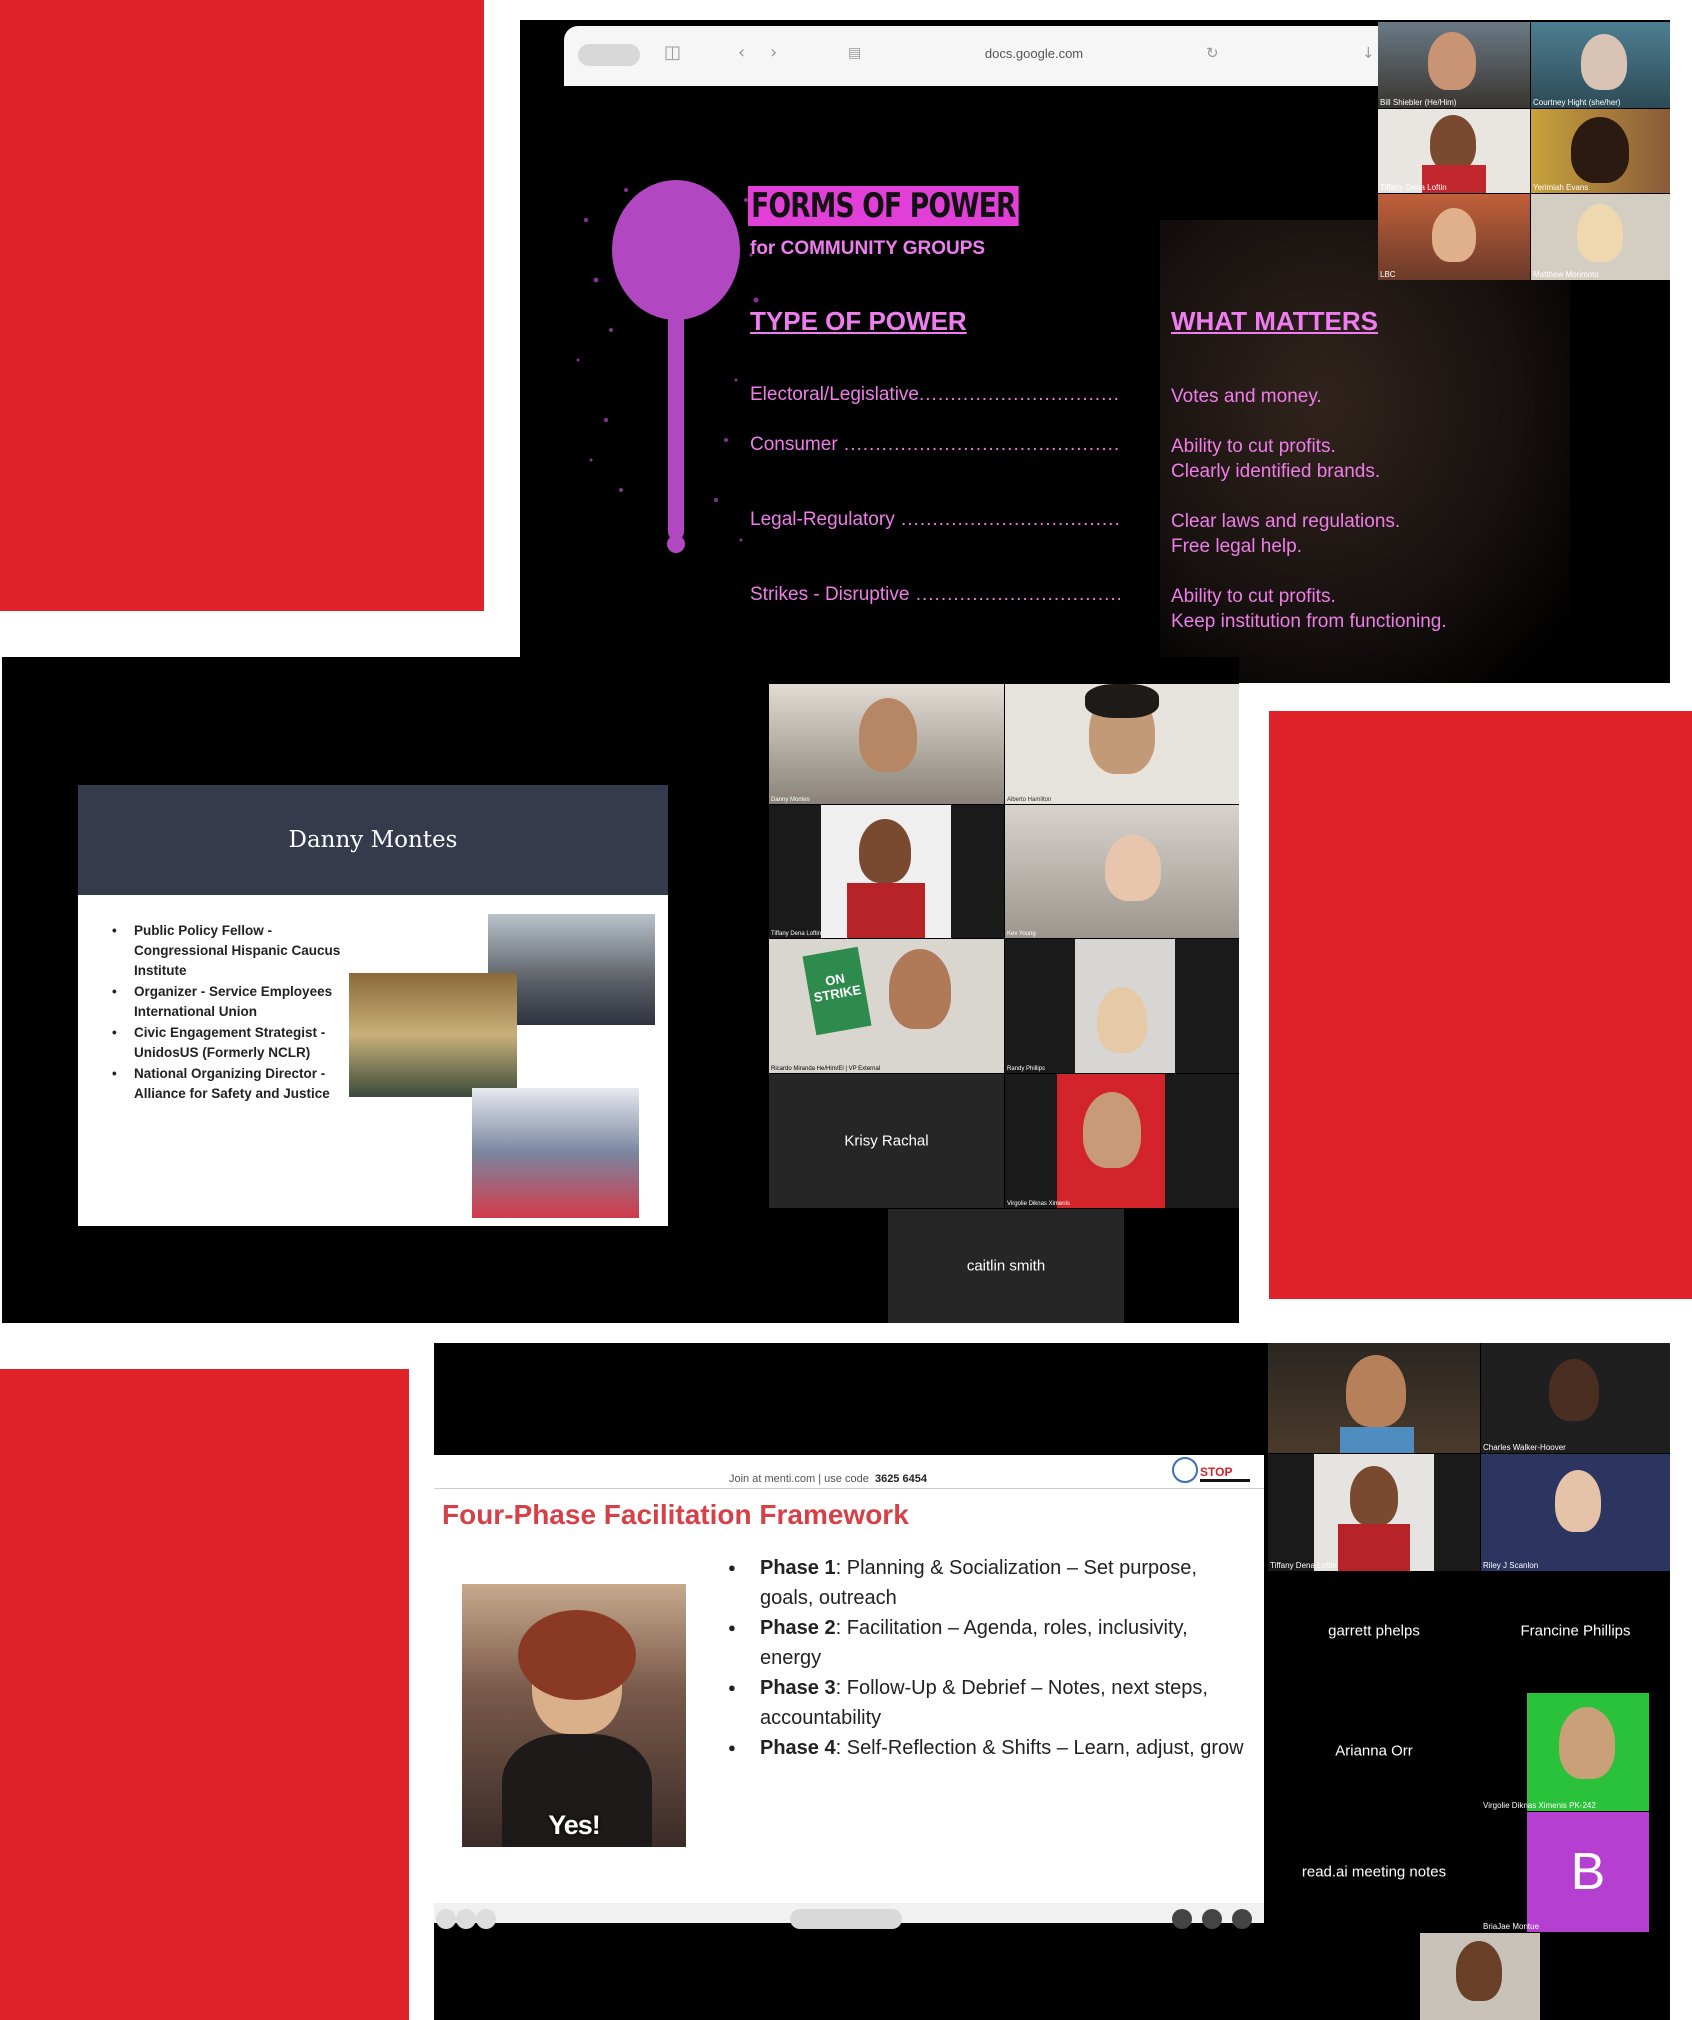 The image size is (1692, 2020). I want to click on participant-tile: read.ai meeting notes, so click(1374, 1872).